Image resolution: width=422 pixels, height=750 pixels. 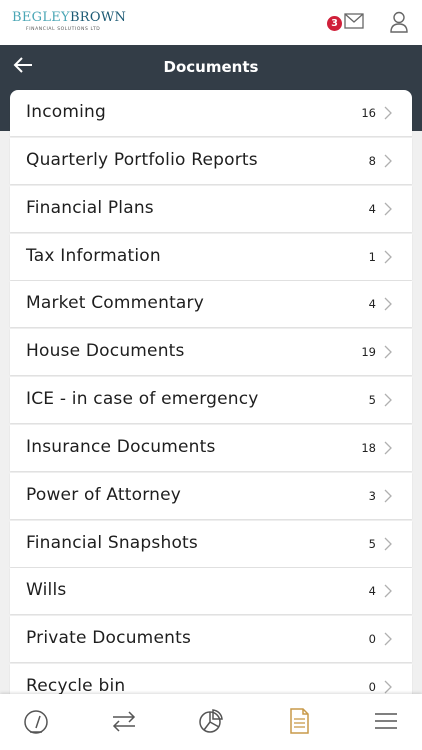 I want to click on folder-row: Power of Attorney 3, so click(x=211, y=495).